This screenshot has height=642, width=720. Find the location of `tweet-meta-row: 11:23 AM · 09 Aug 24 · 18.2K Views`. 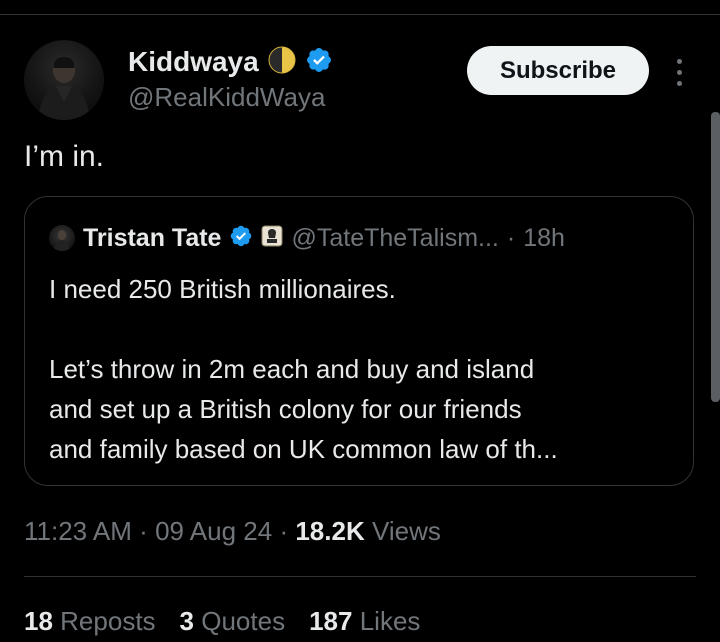

tweet-meta-row: 11:23 AM · 09 Aug 24 · 18.2K Views is located at coordinates (232, 531).